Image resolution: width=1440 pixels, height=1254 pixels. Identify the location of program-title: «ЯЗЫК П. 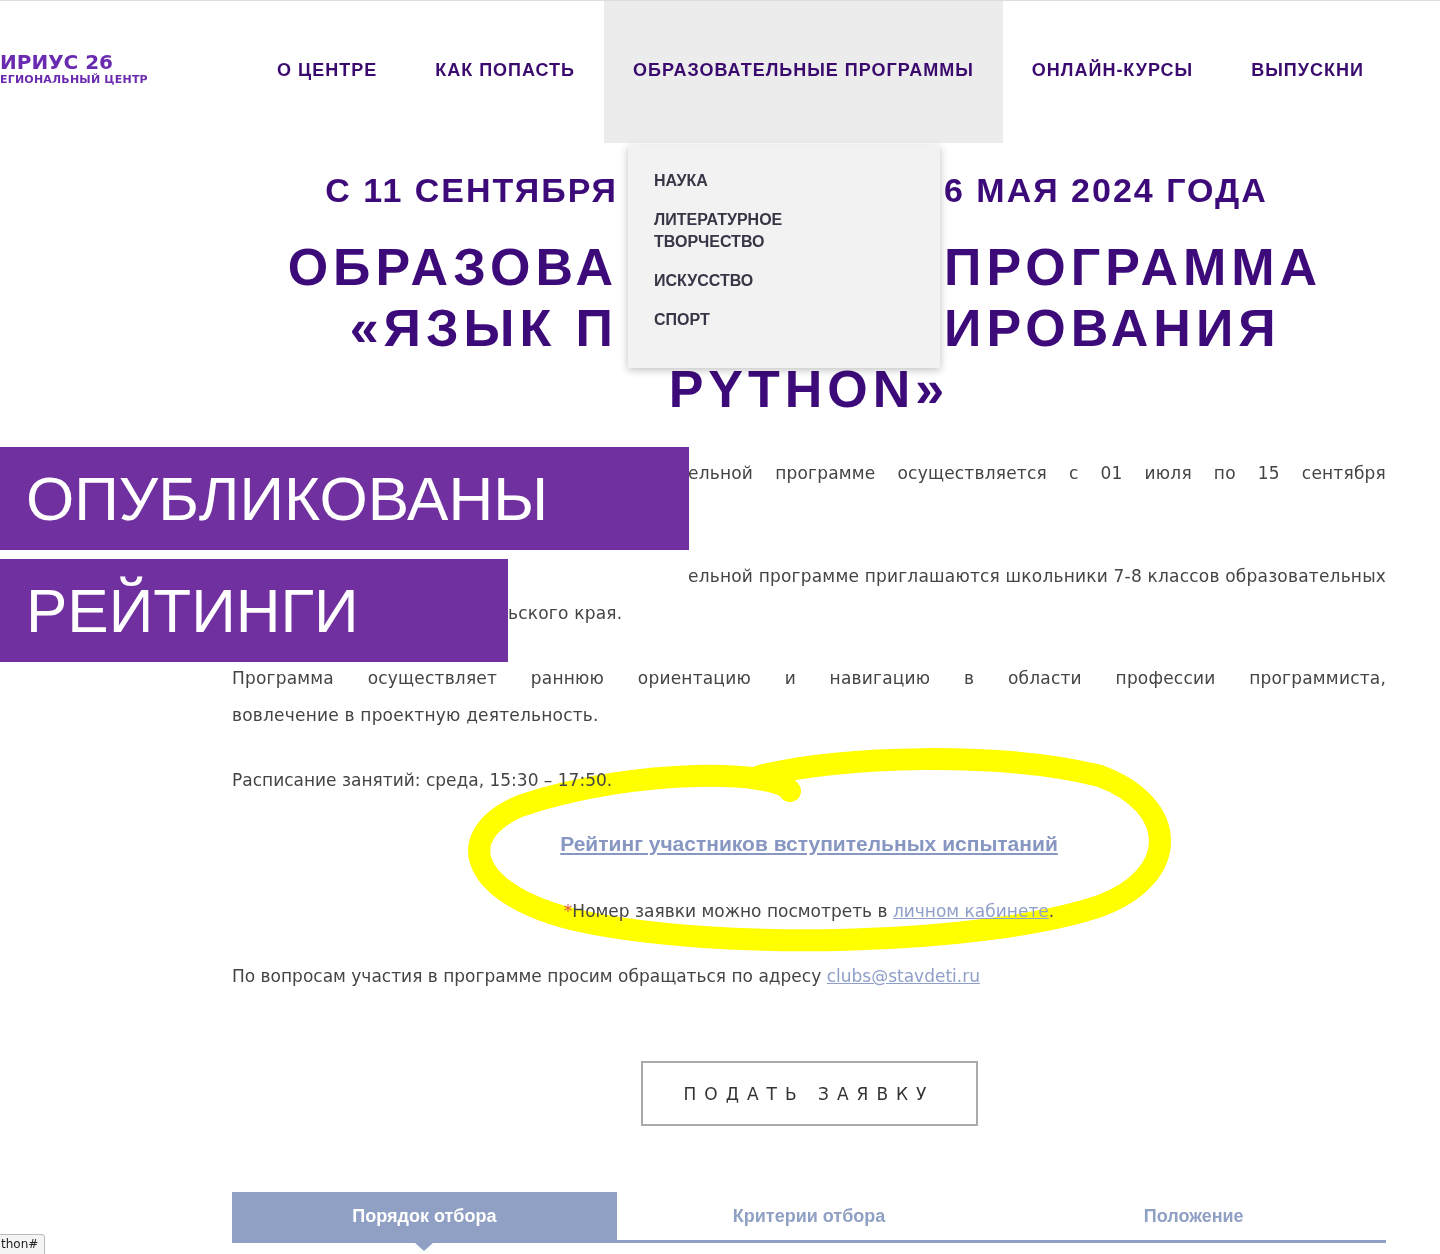
(484, 328).